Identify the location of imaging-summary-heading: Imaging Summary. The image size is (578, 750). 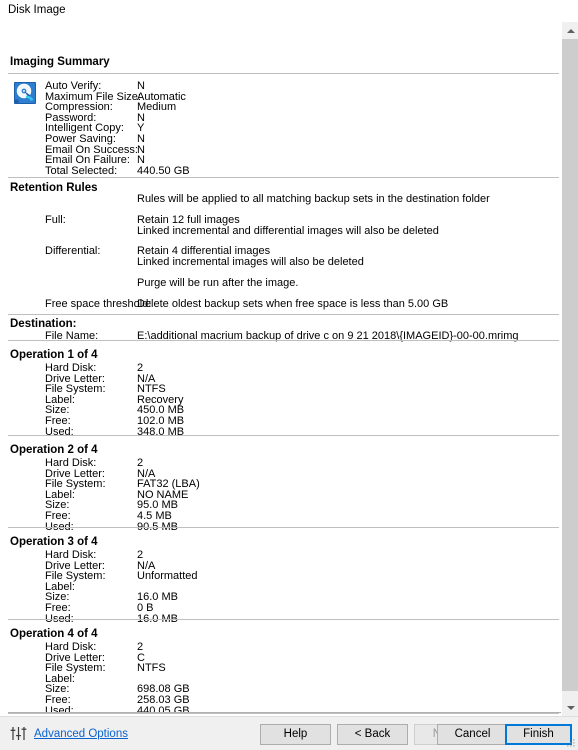
(60, 62).